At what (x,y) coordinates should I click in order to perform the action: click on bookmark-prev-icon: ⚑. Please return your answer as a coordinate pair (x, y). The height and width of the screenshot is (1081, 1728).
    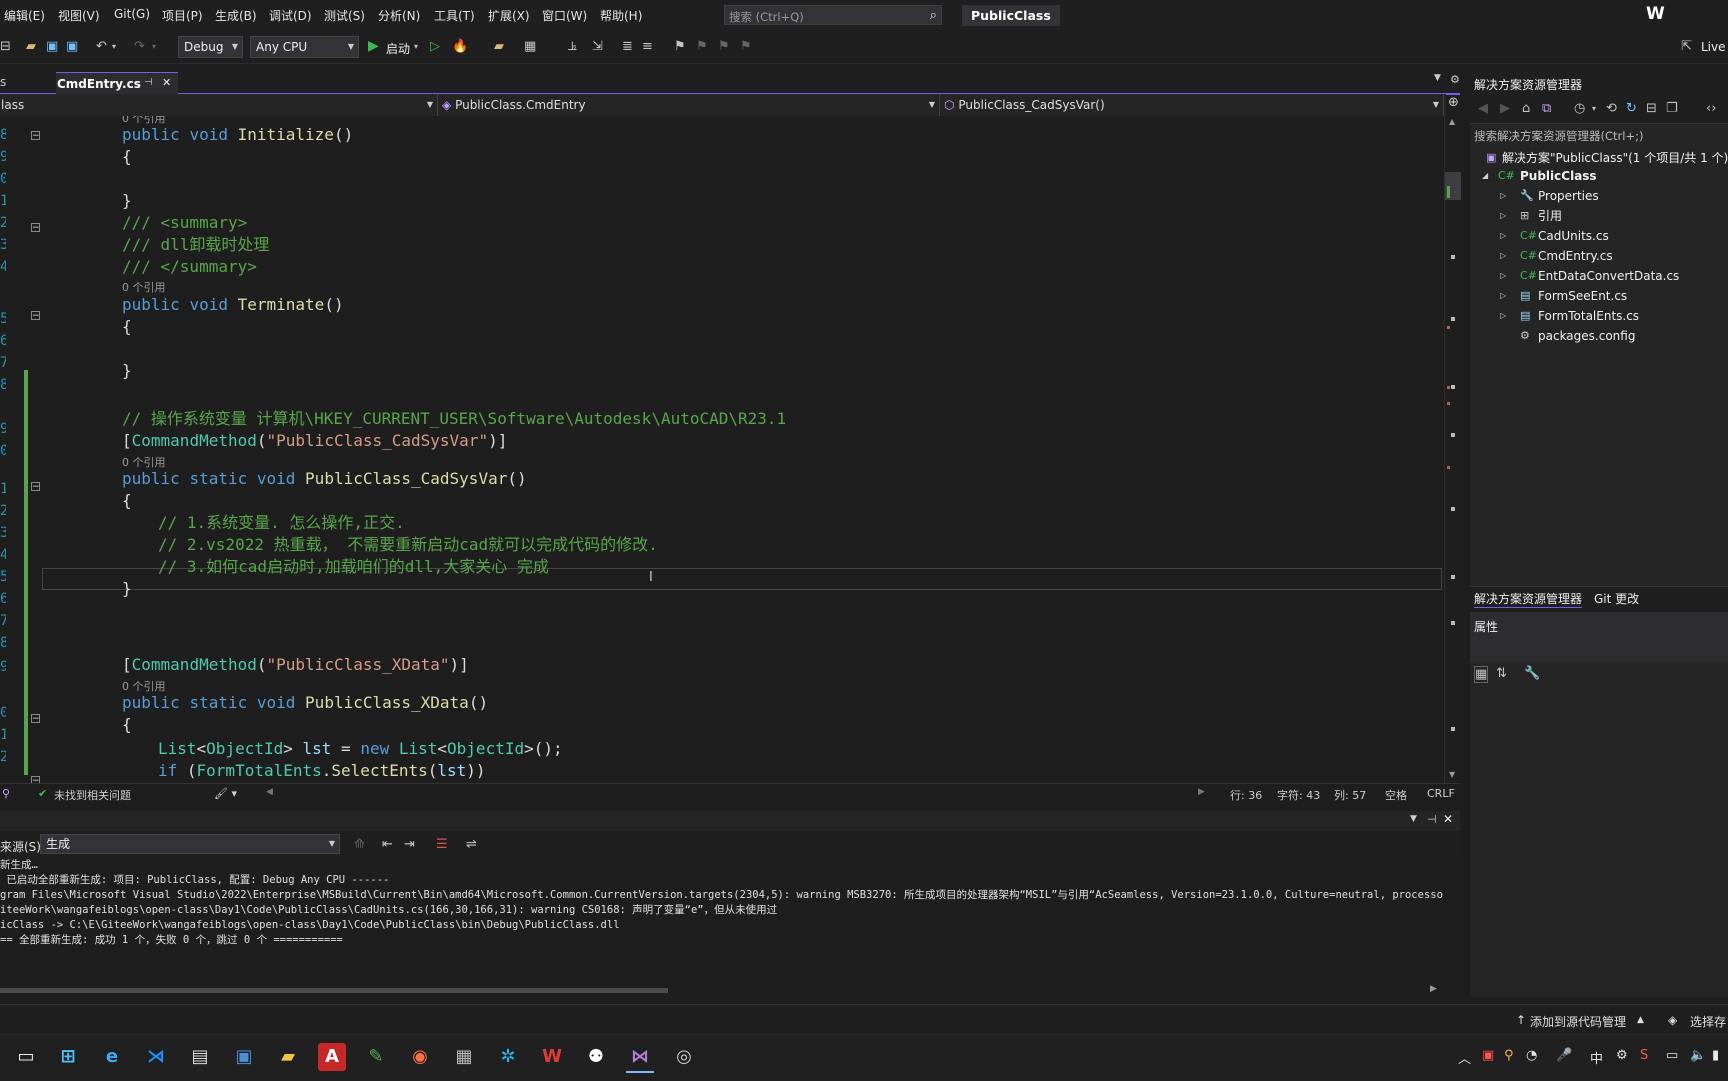
    Looking at the image, I should click on (702, 46).